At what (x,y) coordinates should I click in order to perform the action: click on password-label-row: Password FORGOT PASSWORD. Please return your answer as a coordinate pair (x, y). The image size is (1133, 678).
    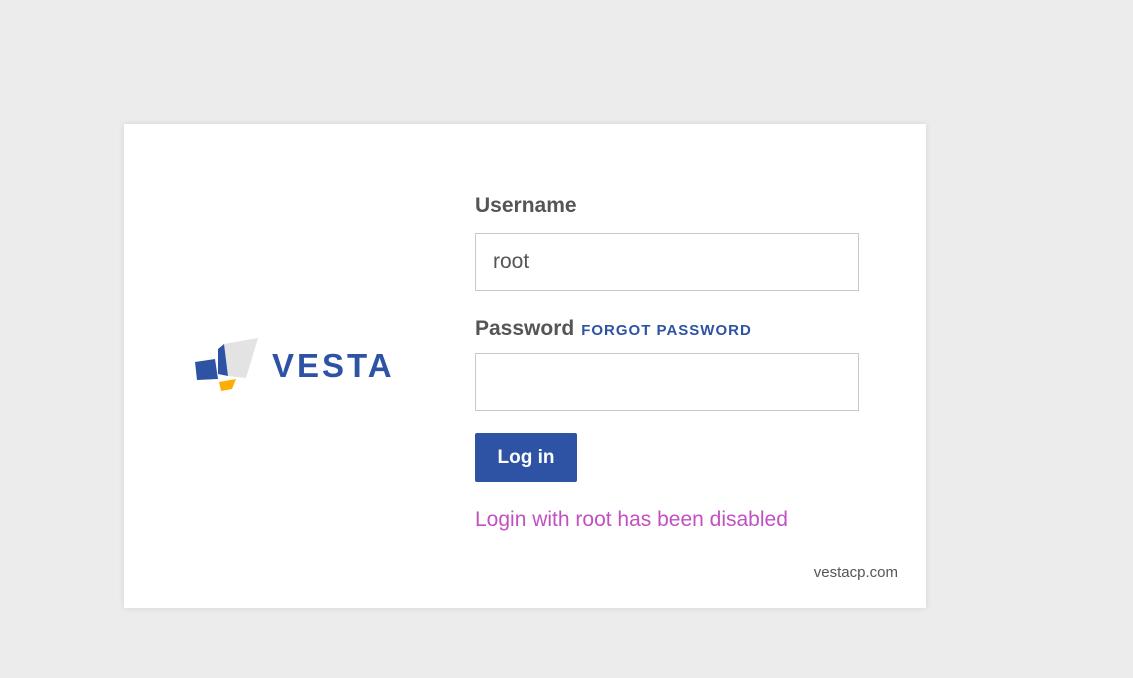
    Looking at the image, I should click on (667, 329).